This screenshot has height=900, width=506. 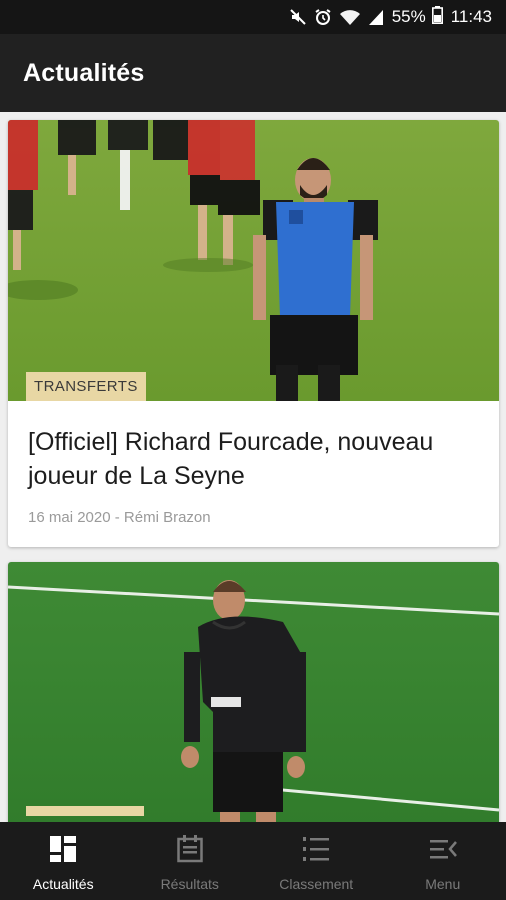 I want to click on nav-item-classement: Classement, so click(x=316, y=861).